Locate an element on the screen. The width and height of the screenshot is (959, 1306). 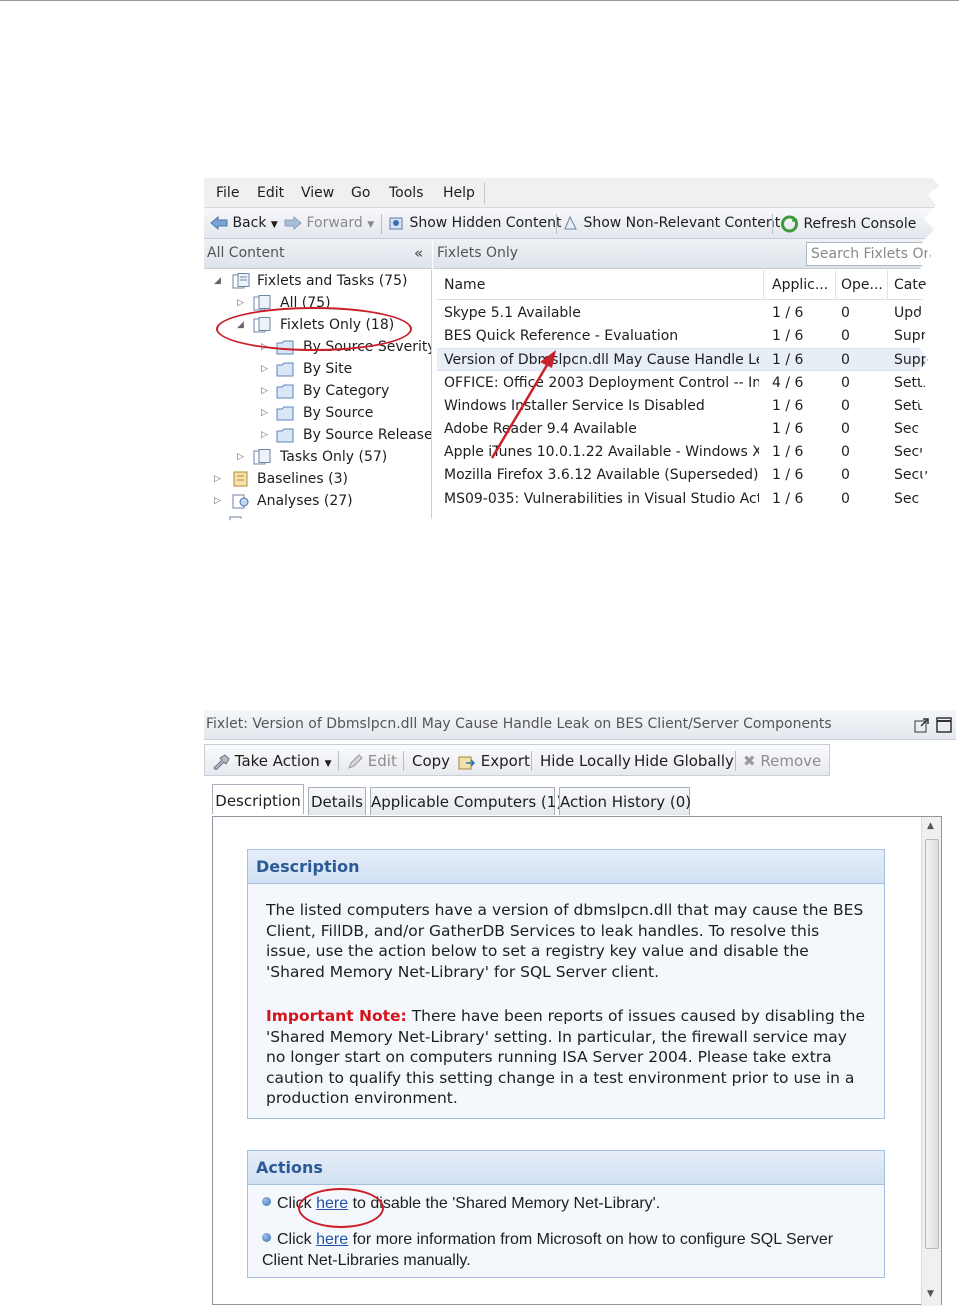
menu-help: Help is located at coordinates (459, 193).